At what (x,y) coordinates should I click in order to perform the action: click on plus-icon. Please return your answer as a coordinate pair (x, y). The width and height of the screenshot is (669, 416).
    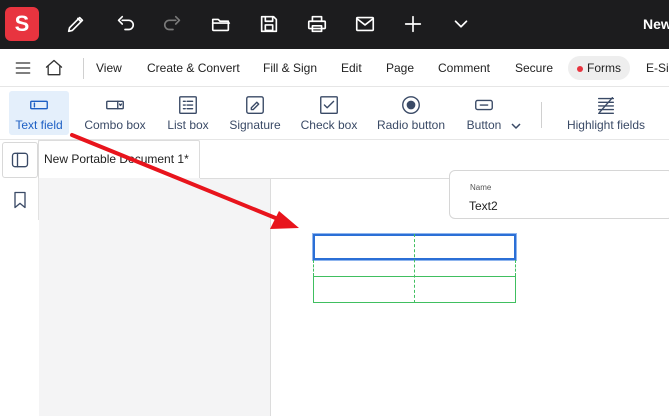
    Looking at the image, I should click on (413, 24).